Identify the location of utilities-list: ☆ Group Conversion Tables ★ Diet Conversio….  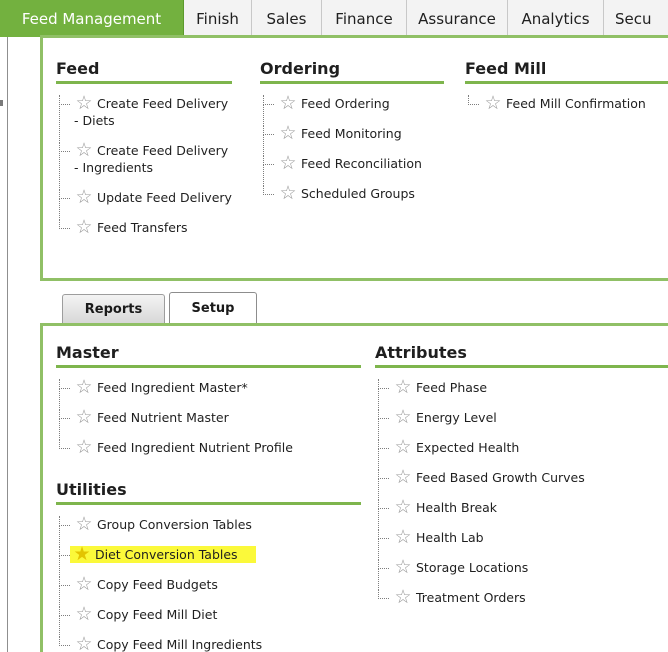
(208, 583).